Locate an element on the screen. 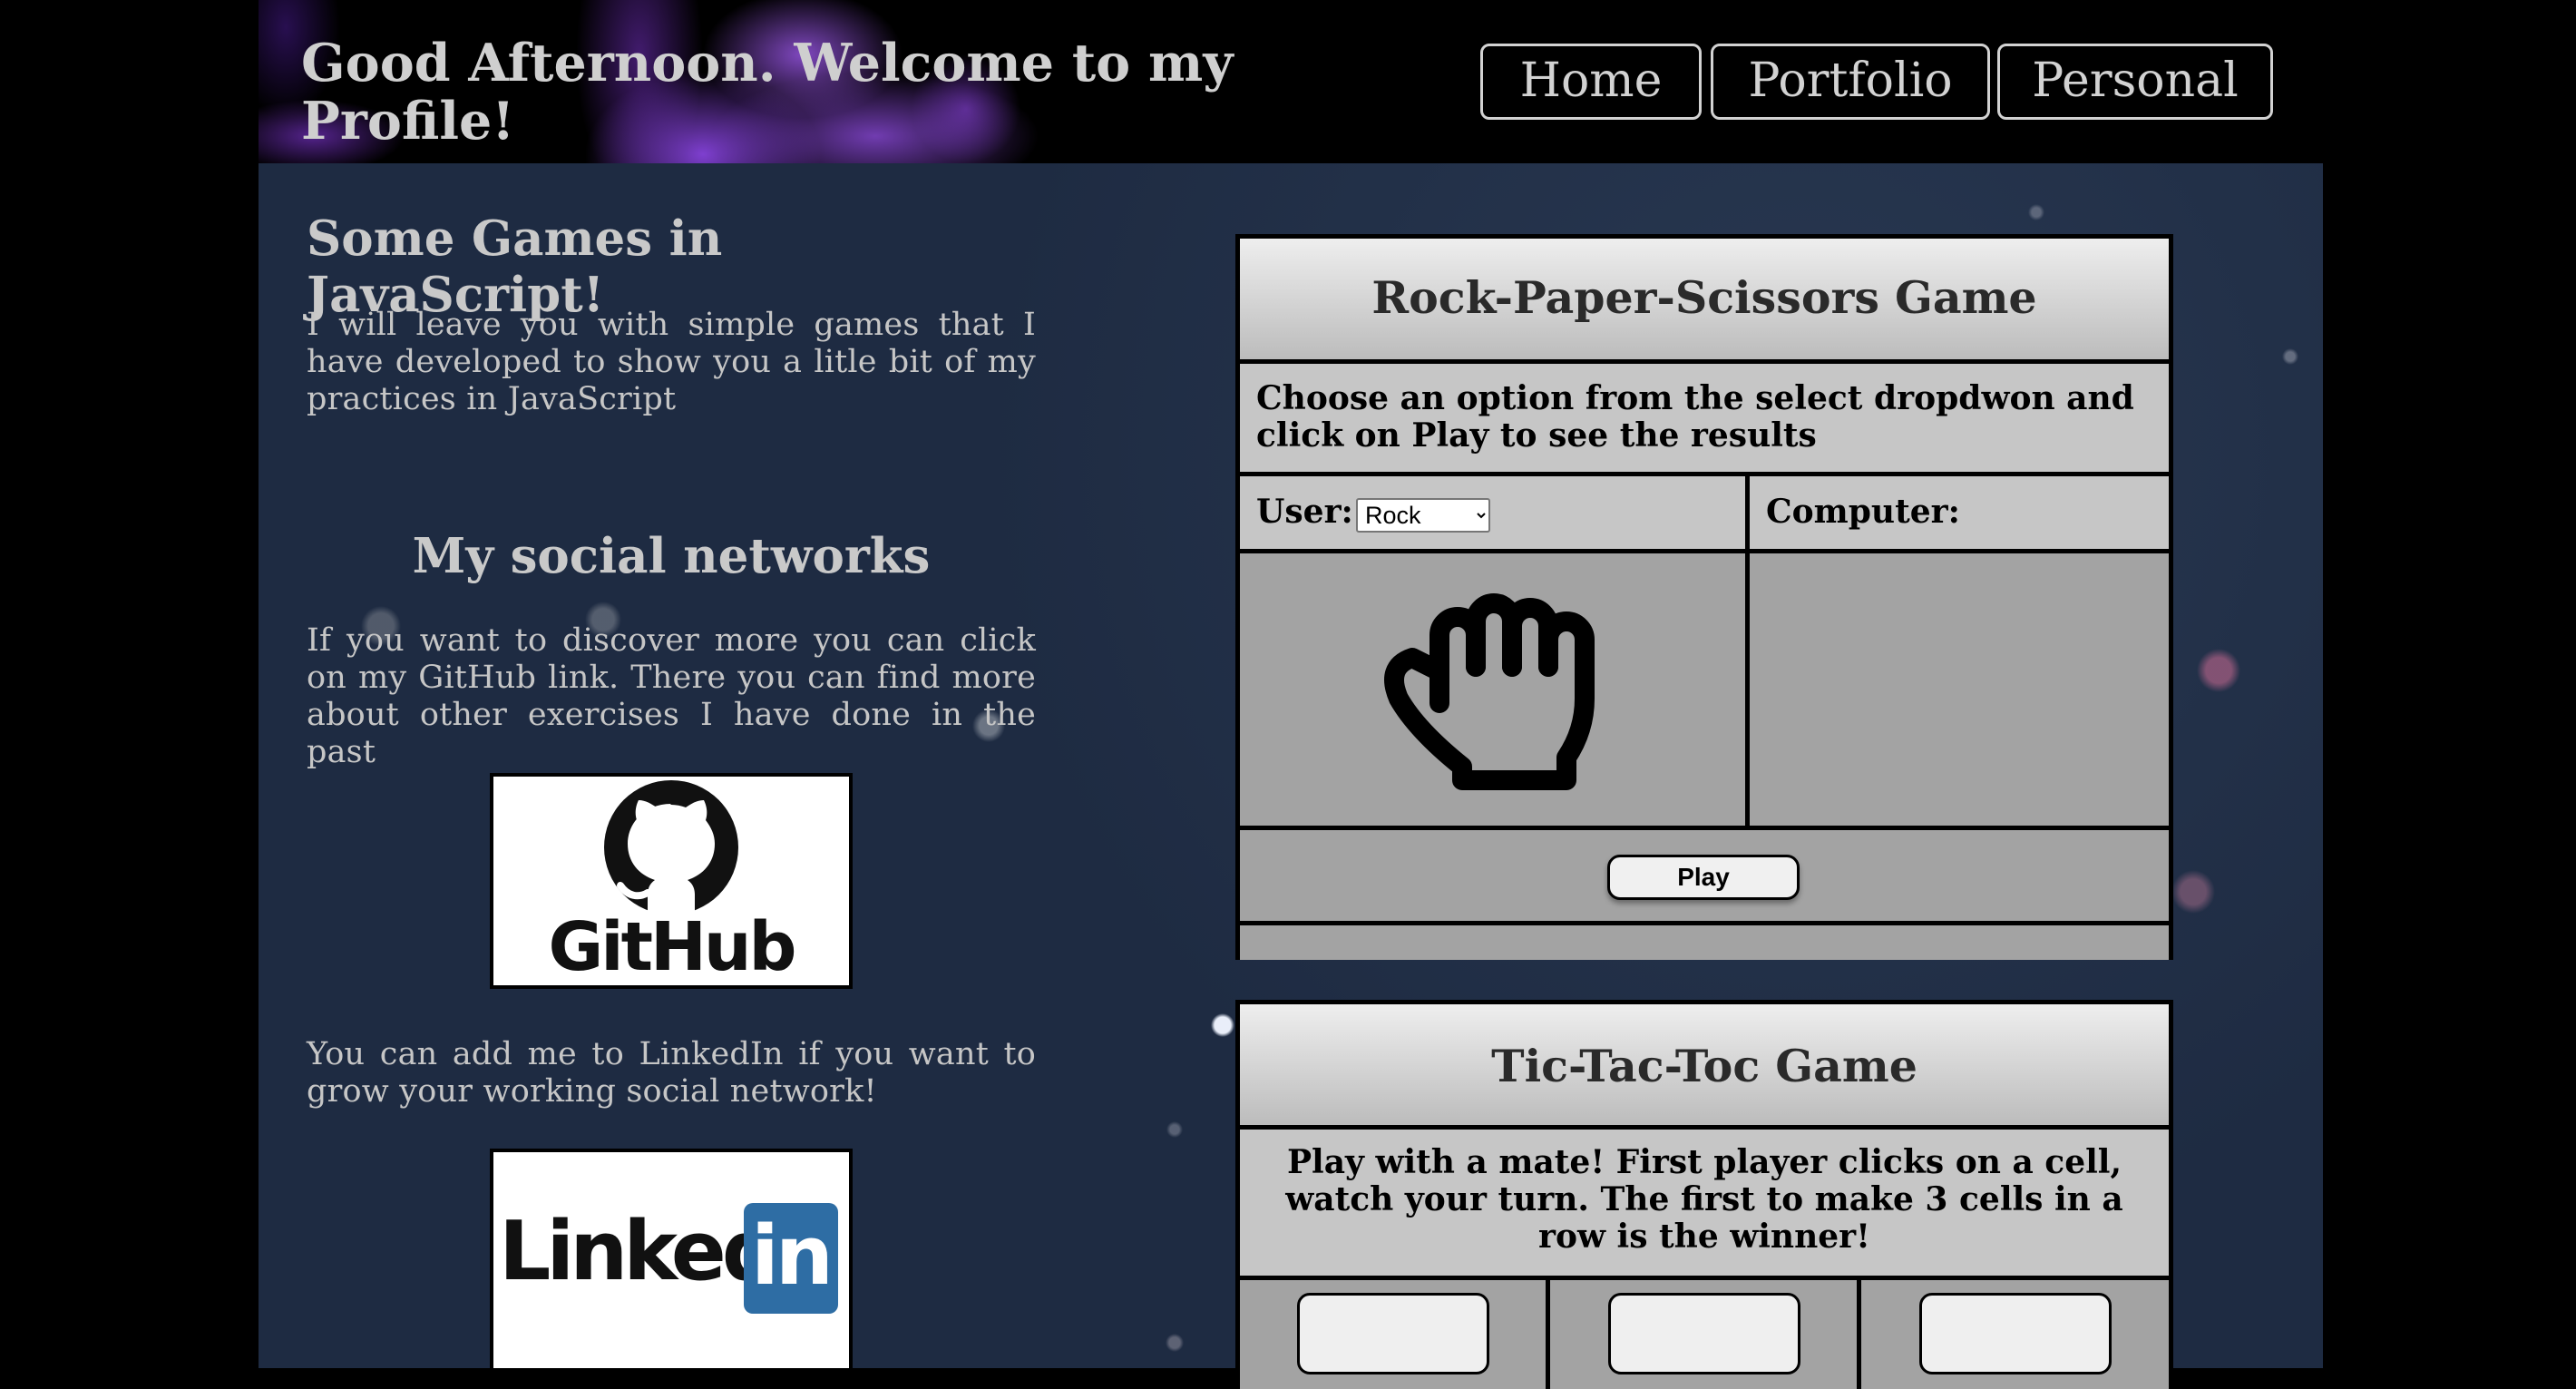 This screenshot has width=2576, height=1389. rps-computer-cell: Computer: is located at coordinates (1959, 514).